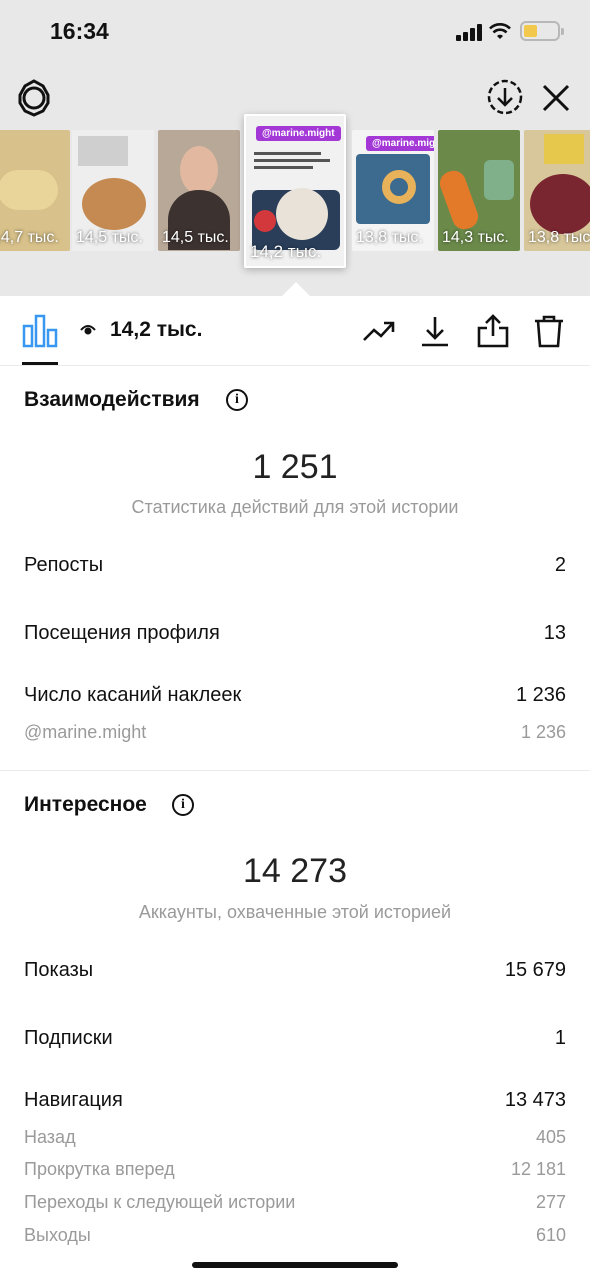  I want to click on story-thumbnail: @marine.might 13,8 тыс., so click(393, 190).